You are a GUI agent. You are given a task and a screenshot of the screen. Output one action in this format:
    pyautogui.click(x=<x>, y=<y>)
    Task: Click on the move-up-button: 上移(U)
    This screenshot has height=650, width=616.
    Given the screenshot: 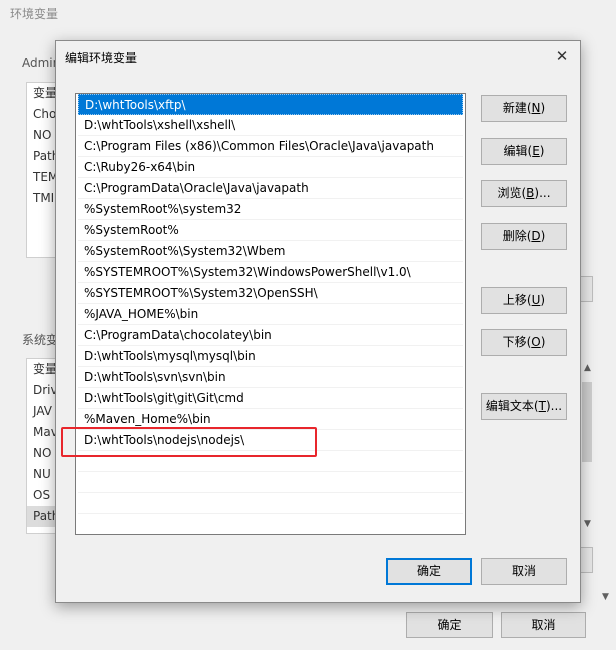 What is the action you would take?
    pyautogui.click(x=524, y=300)
    